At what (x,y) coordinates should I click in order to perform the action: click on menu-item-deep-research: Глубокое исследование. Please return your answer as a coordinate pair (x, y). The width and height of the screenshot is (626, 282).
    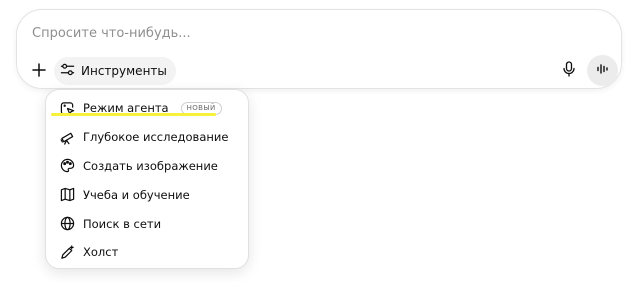
    Looking at the image, I should click on (147, 137).